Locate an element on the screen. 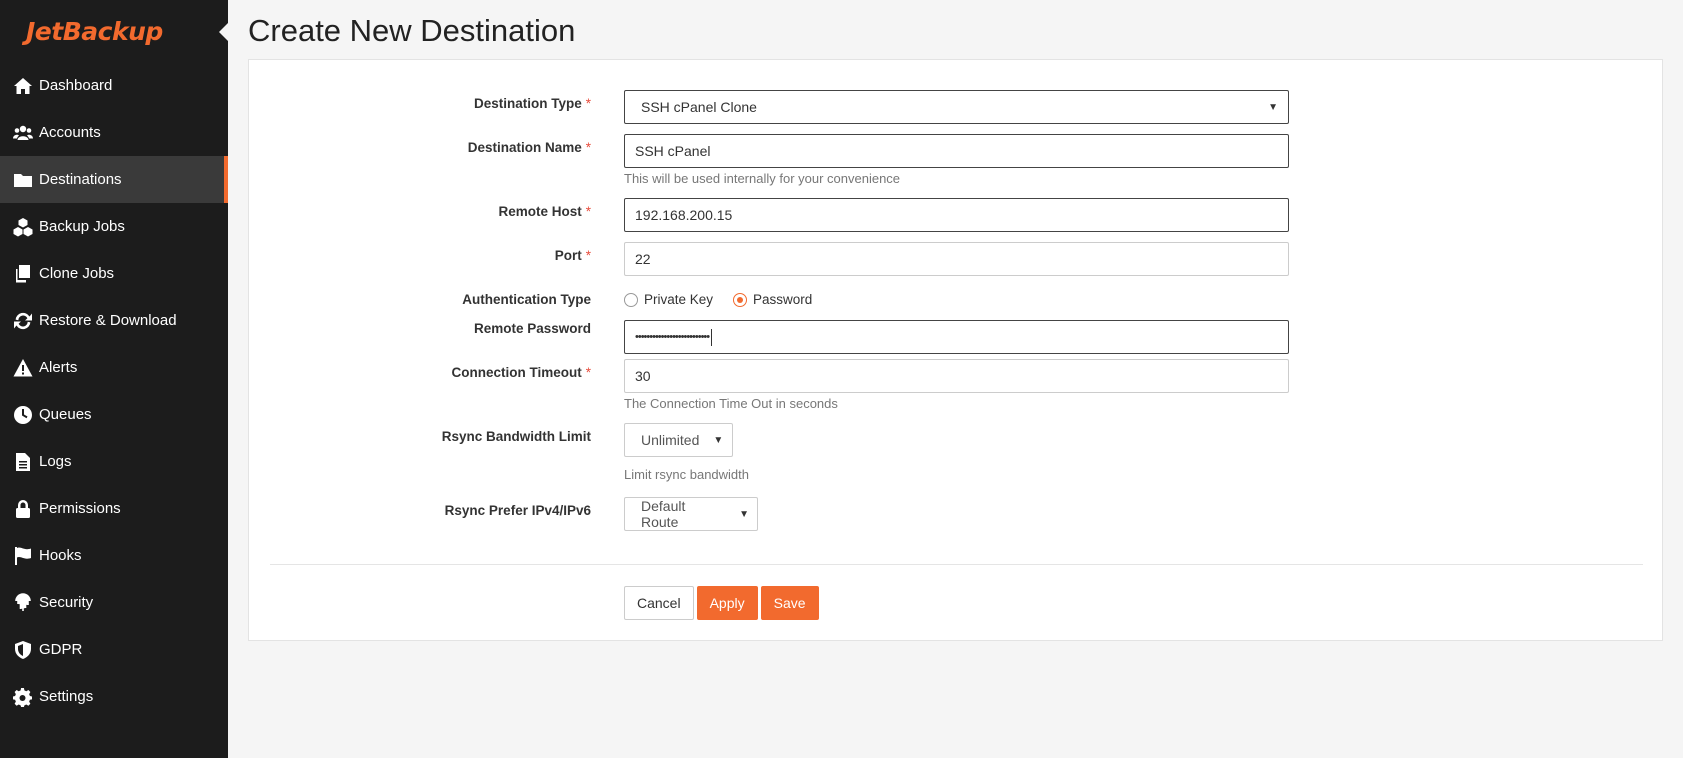 This screenshot has height=758, width=1683. form-divider is located at coordinates (956, 564).